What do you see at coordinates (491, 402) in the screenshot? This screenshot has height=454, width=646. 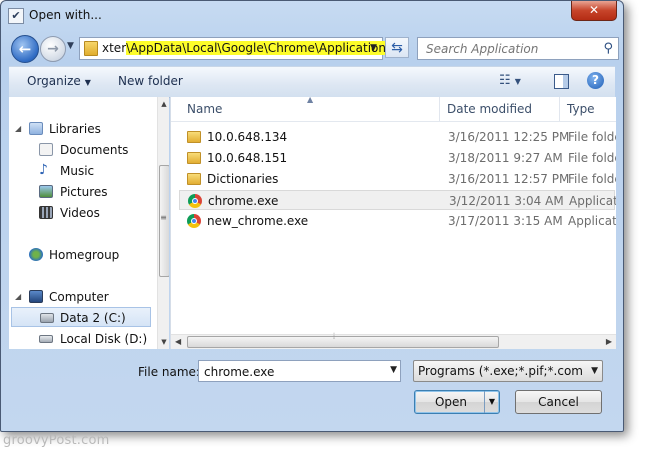 I see `open-options-dropdown-icon: ▼` at bounding box center [491, 402].